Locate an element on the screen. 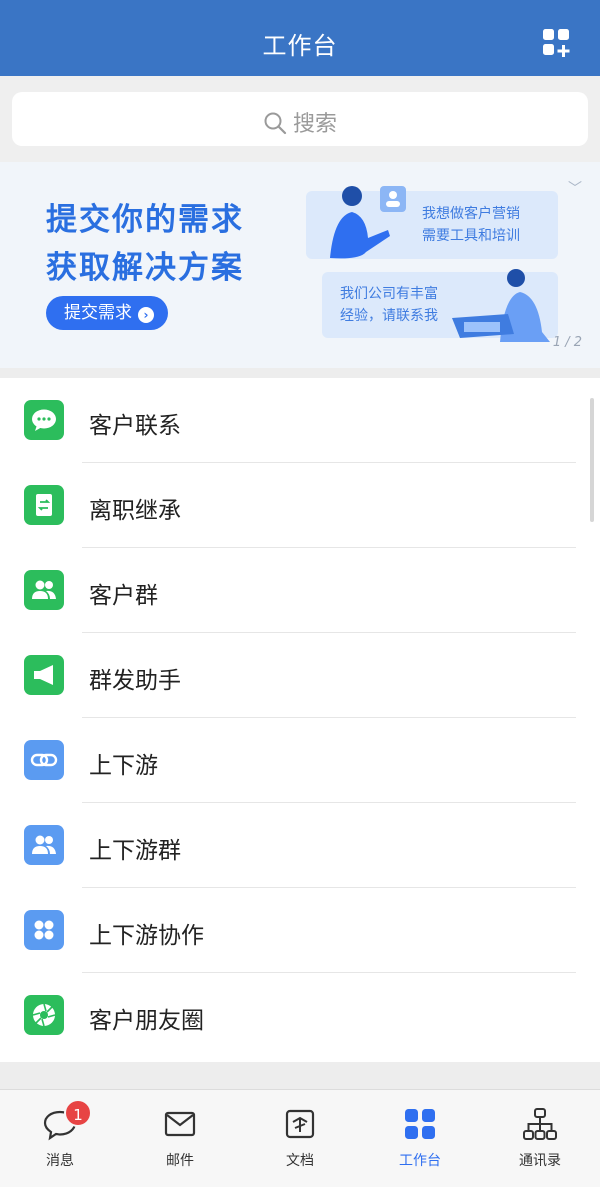 This screenshot has height=1187, width=600. transfer-doc-icon is located at coordinates (44, 505).